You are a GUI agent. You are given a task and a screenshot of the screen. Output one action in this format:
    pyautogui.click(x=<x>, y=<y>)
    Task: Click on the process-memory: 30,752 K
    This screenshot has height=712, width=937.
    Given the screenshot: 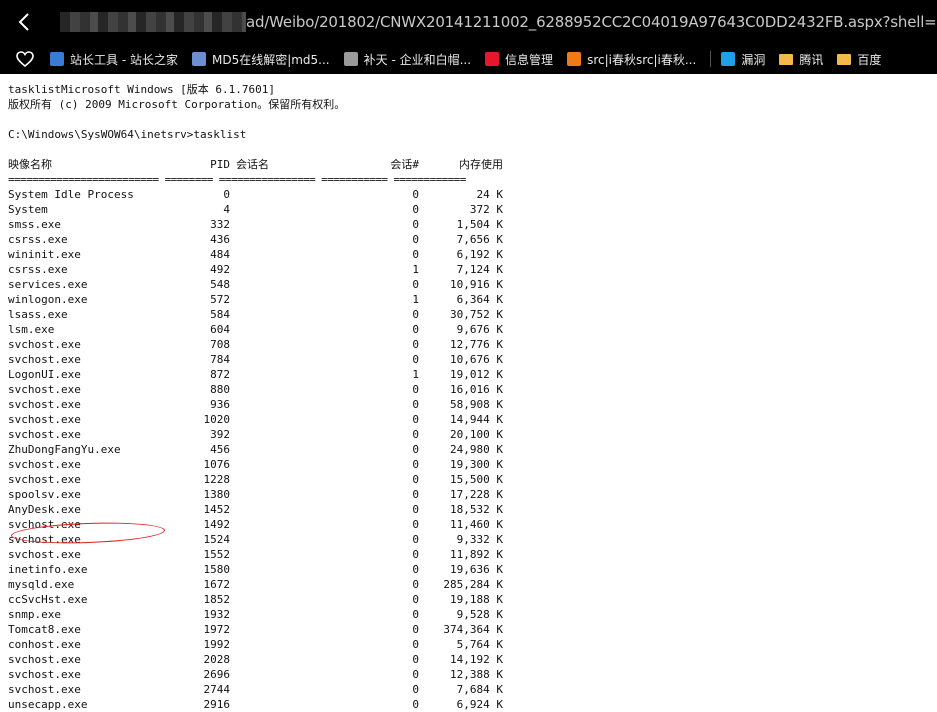 What is the action you would take?
    pyautogui.click(x=476, y=314)
    